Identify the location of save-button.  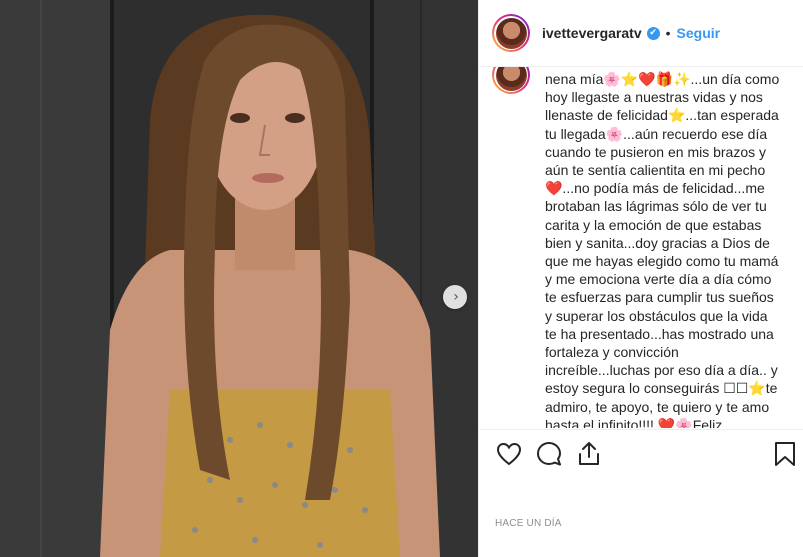
(785, 454).